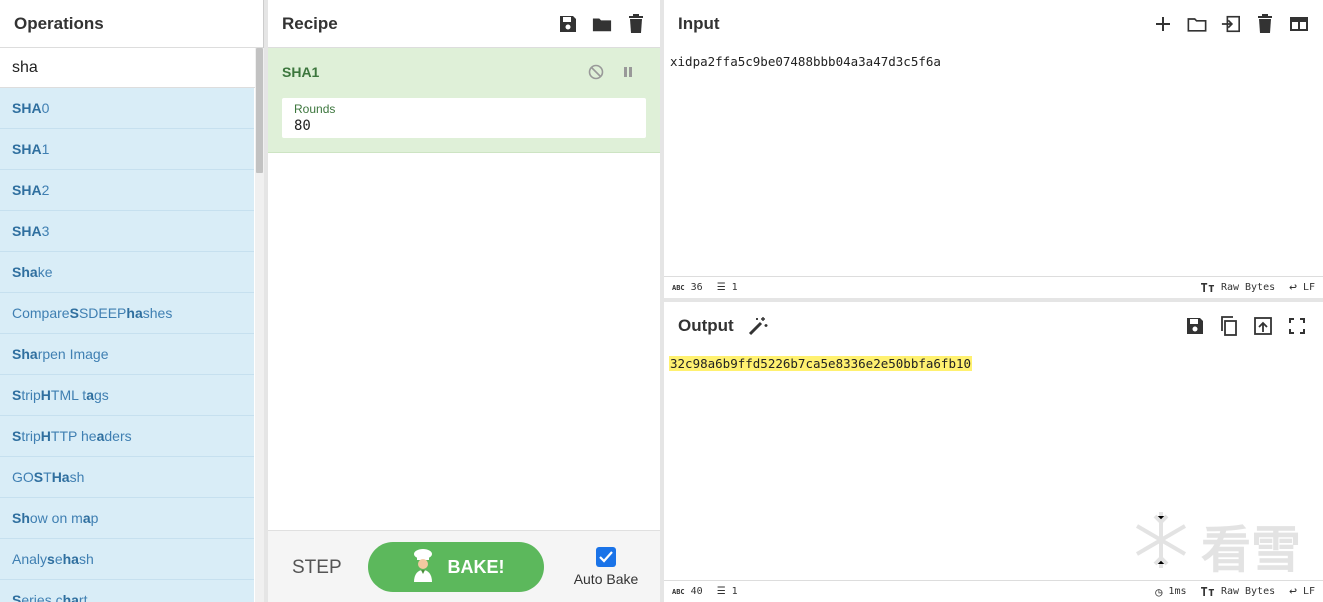  What do you see at coordinates (1263, 326) in the screenshot?
I see `replace-input-icon` at bounding box center [1263, 326].